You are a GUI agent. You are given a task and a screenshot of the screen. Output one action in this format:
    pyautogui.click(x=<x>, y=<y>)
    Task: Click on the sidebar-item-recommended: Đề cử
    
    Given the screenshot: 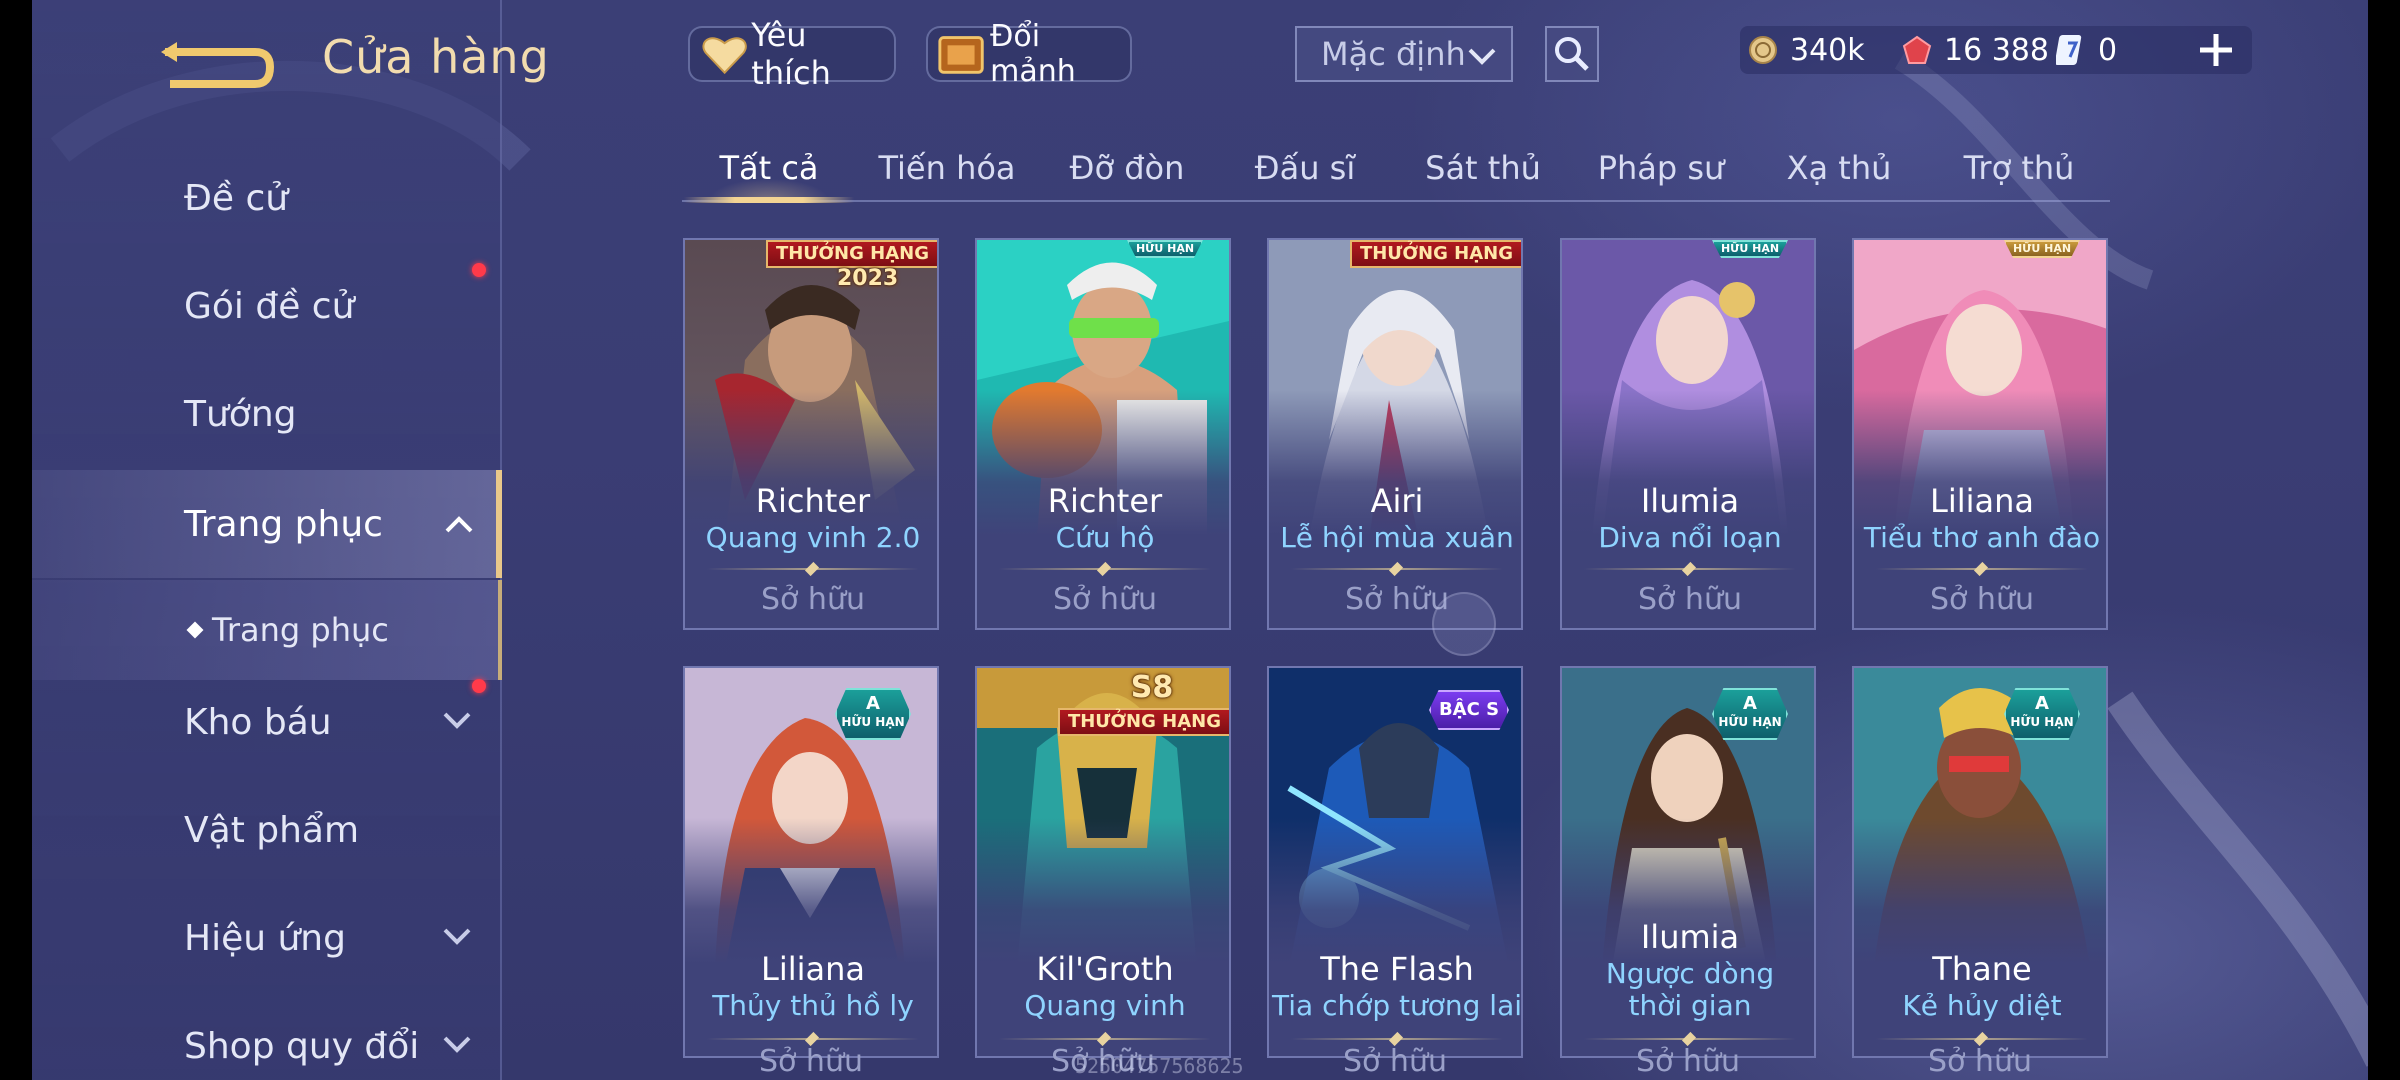 What is the action you would take?
    pyautogui.click(x=267, y=198)
    